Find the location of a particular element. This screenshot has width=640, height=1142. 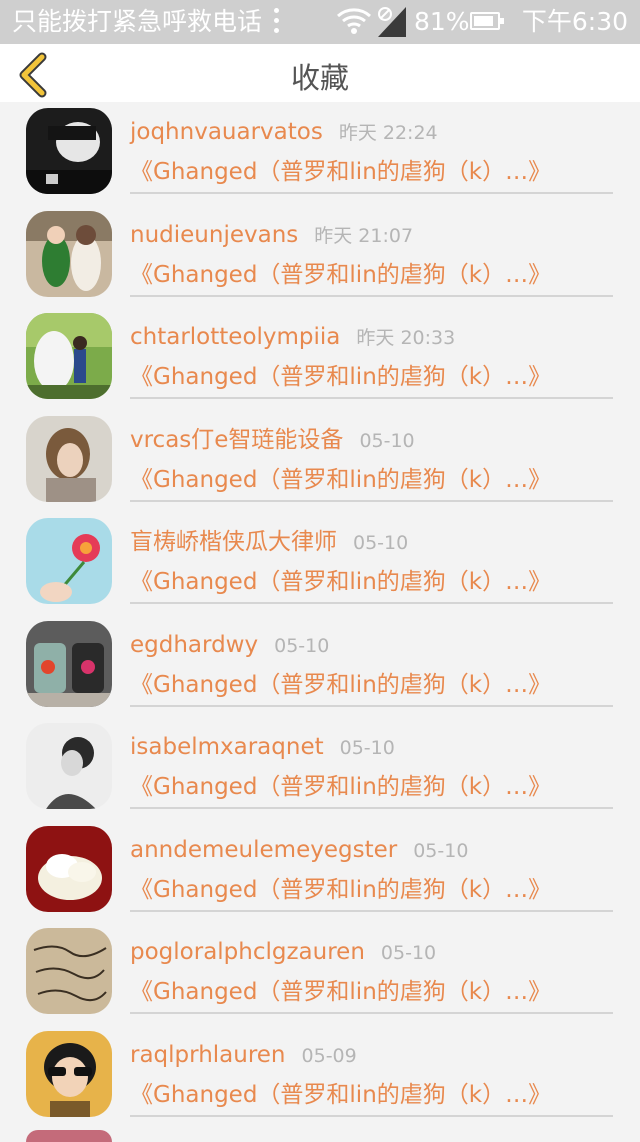

username: raqlprhlauren is located at coordinates (208, 1055).